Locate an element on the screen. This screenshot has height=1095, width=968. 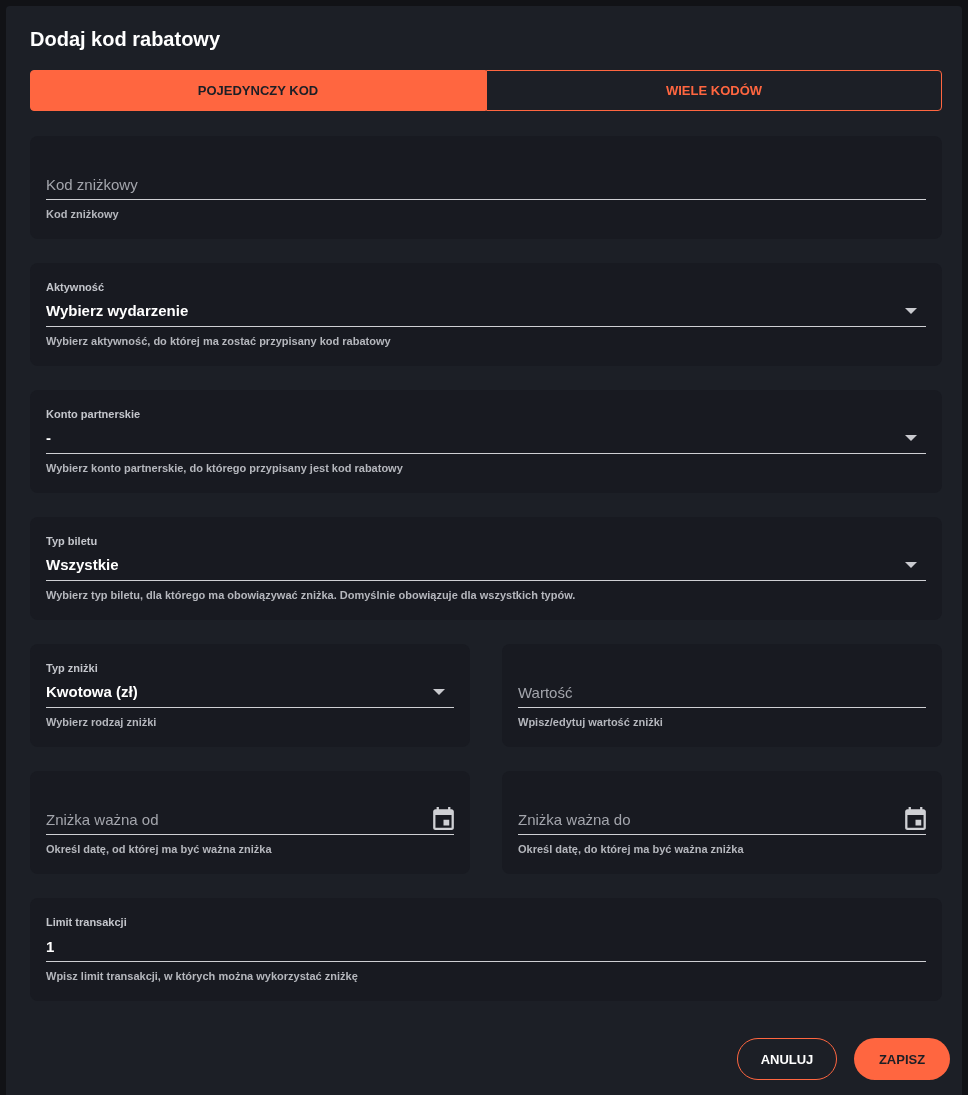
select-field: Wszystkie is located at coordinates (486, 568).